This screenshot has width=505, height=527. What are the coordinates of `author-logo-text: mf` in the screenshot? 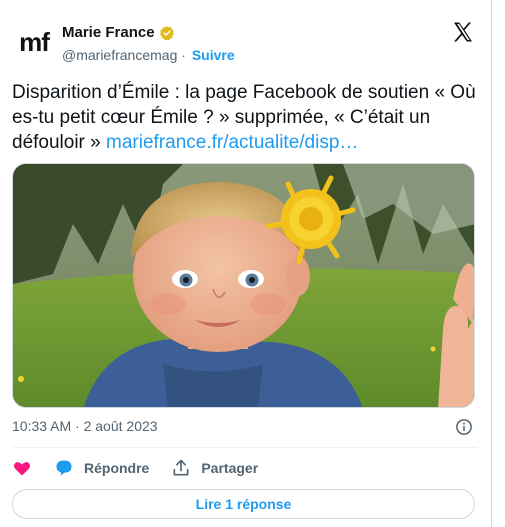 It's located at (34, 41).